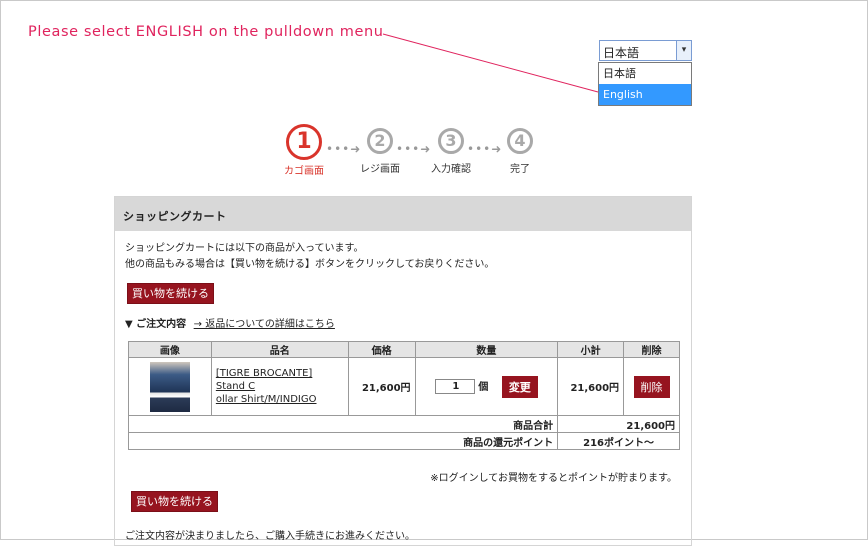 This screenshot has height=546, width=868. I want to click on subtotal-cell: 21,600円, so click(591, 386).